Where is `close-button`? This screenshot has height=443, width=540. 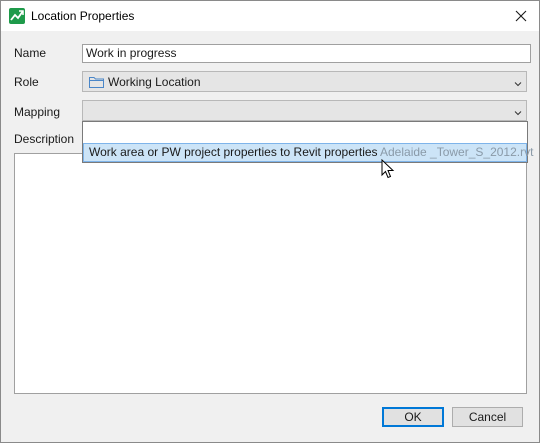
close-button is located at coordinates (521, 16).